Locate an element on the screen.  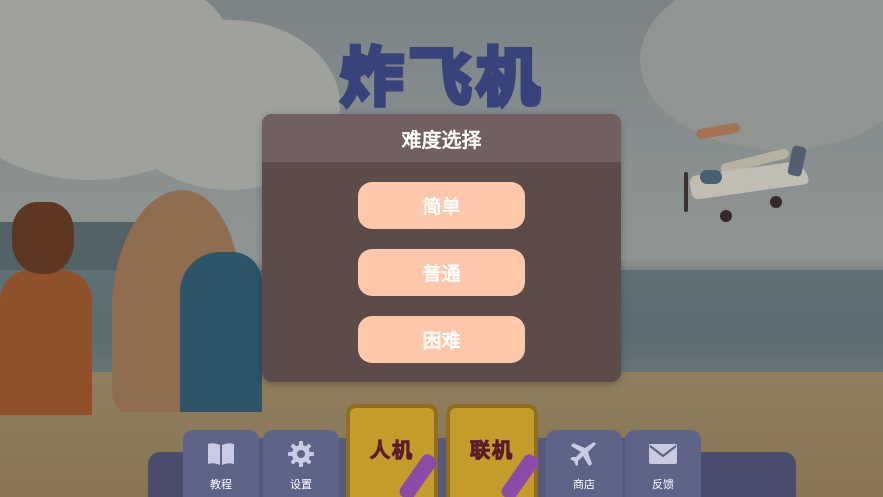
vs-ai-button: 人机 is located at coordinates (392, 450).